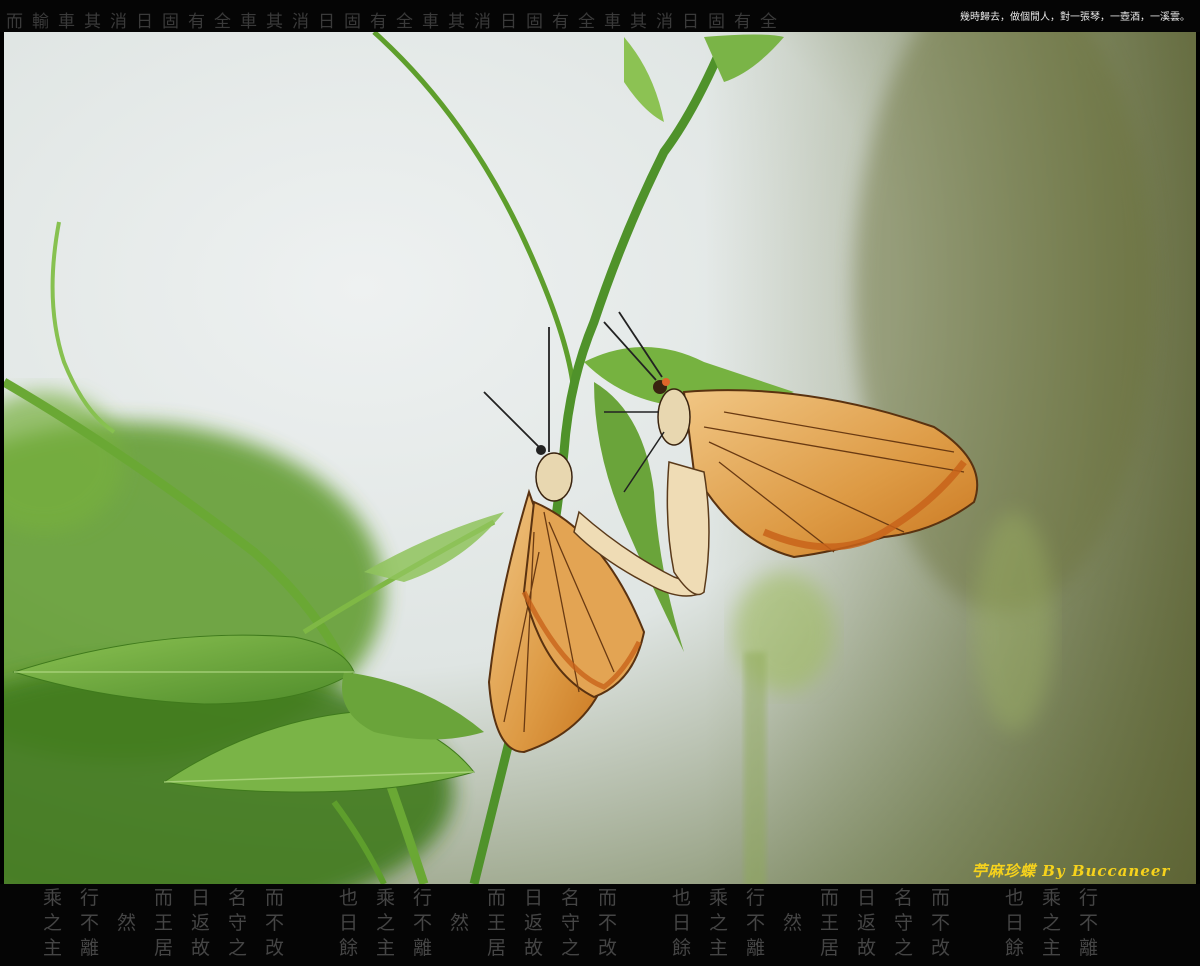 The height and width of the screenshot is (966, 1200). I want to click on poem-caption: 幾時歸去，做個閒人，對一張琴，一壺酒，一溪雲。, so click(1075, 17).